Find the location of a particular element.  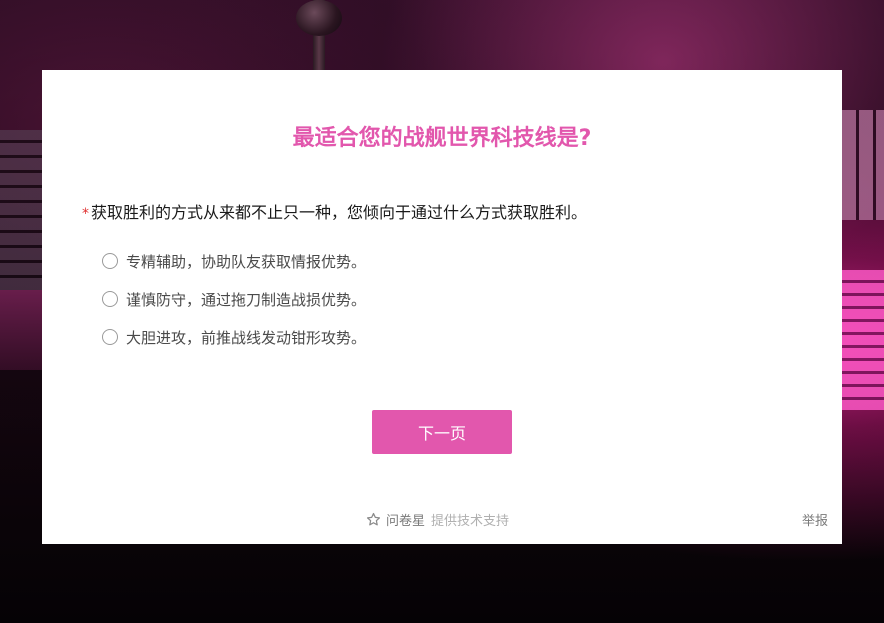

footer: 问卷星 提供技术支持 举报 is located at coordinates (442, 520).